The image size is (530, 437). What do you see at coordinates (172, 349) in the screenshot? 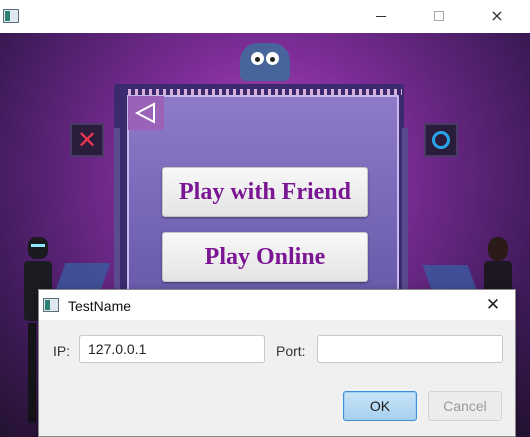
I see `ip-input` at bounding box center [172, 349].